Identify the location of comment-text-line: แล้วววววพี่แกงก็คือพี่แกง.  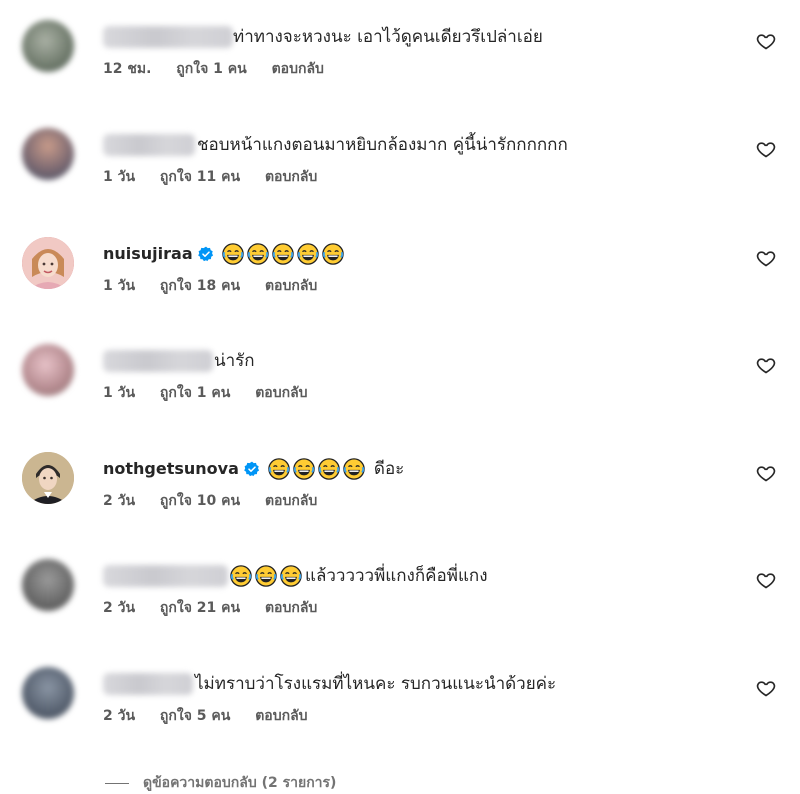
(359, 576).